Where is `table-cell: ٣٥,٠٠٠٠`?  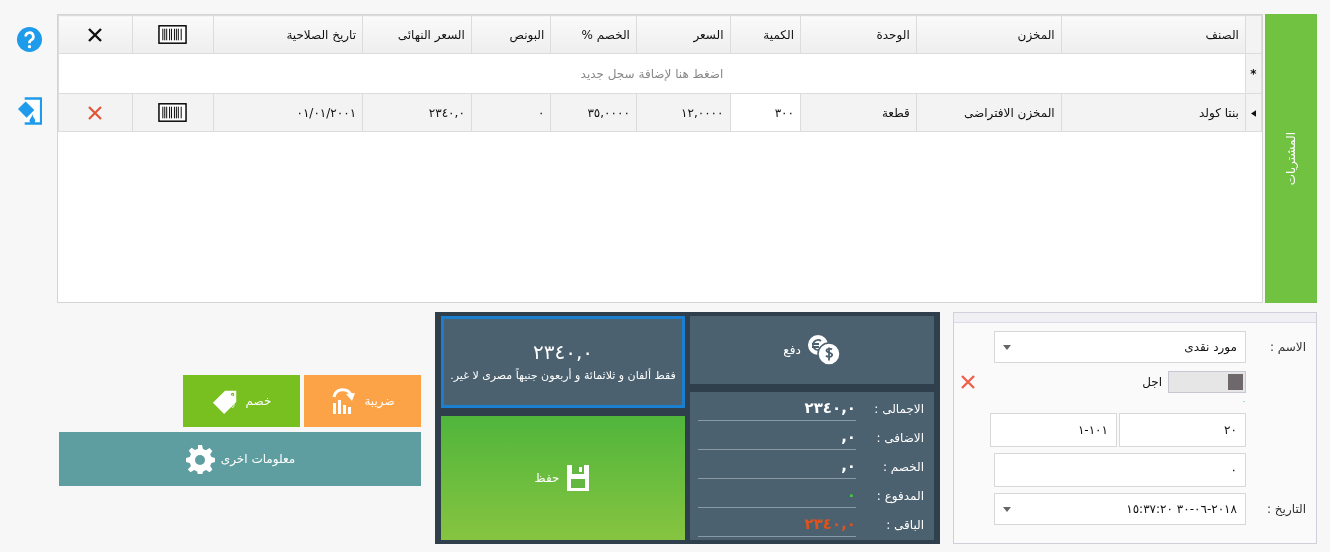 table-cell: ٣٥,٠٠٠٠ is located at coordinates (608, 112).